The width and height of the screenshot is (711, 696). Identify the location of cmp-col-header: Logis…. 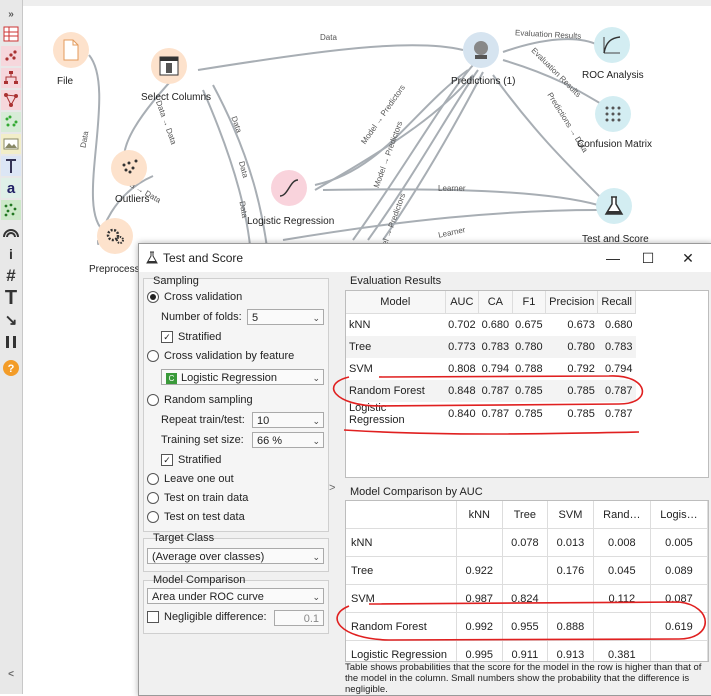
(679, 515).